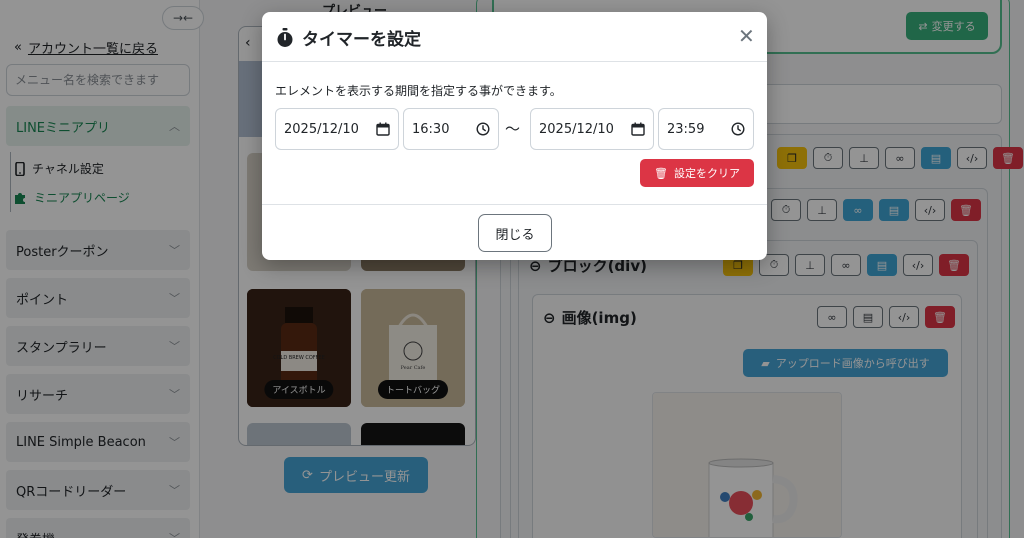 The image size is (1024, 538). I want to click on end-time-value: 23:59, so click(686, 129).